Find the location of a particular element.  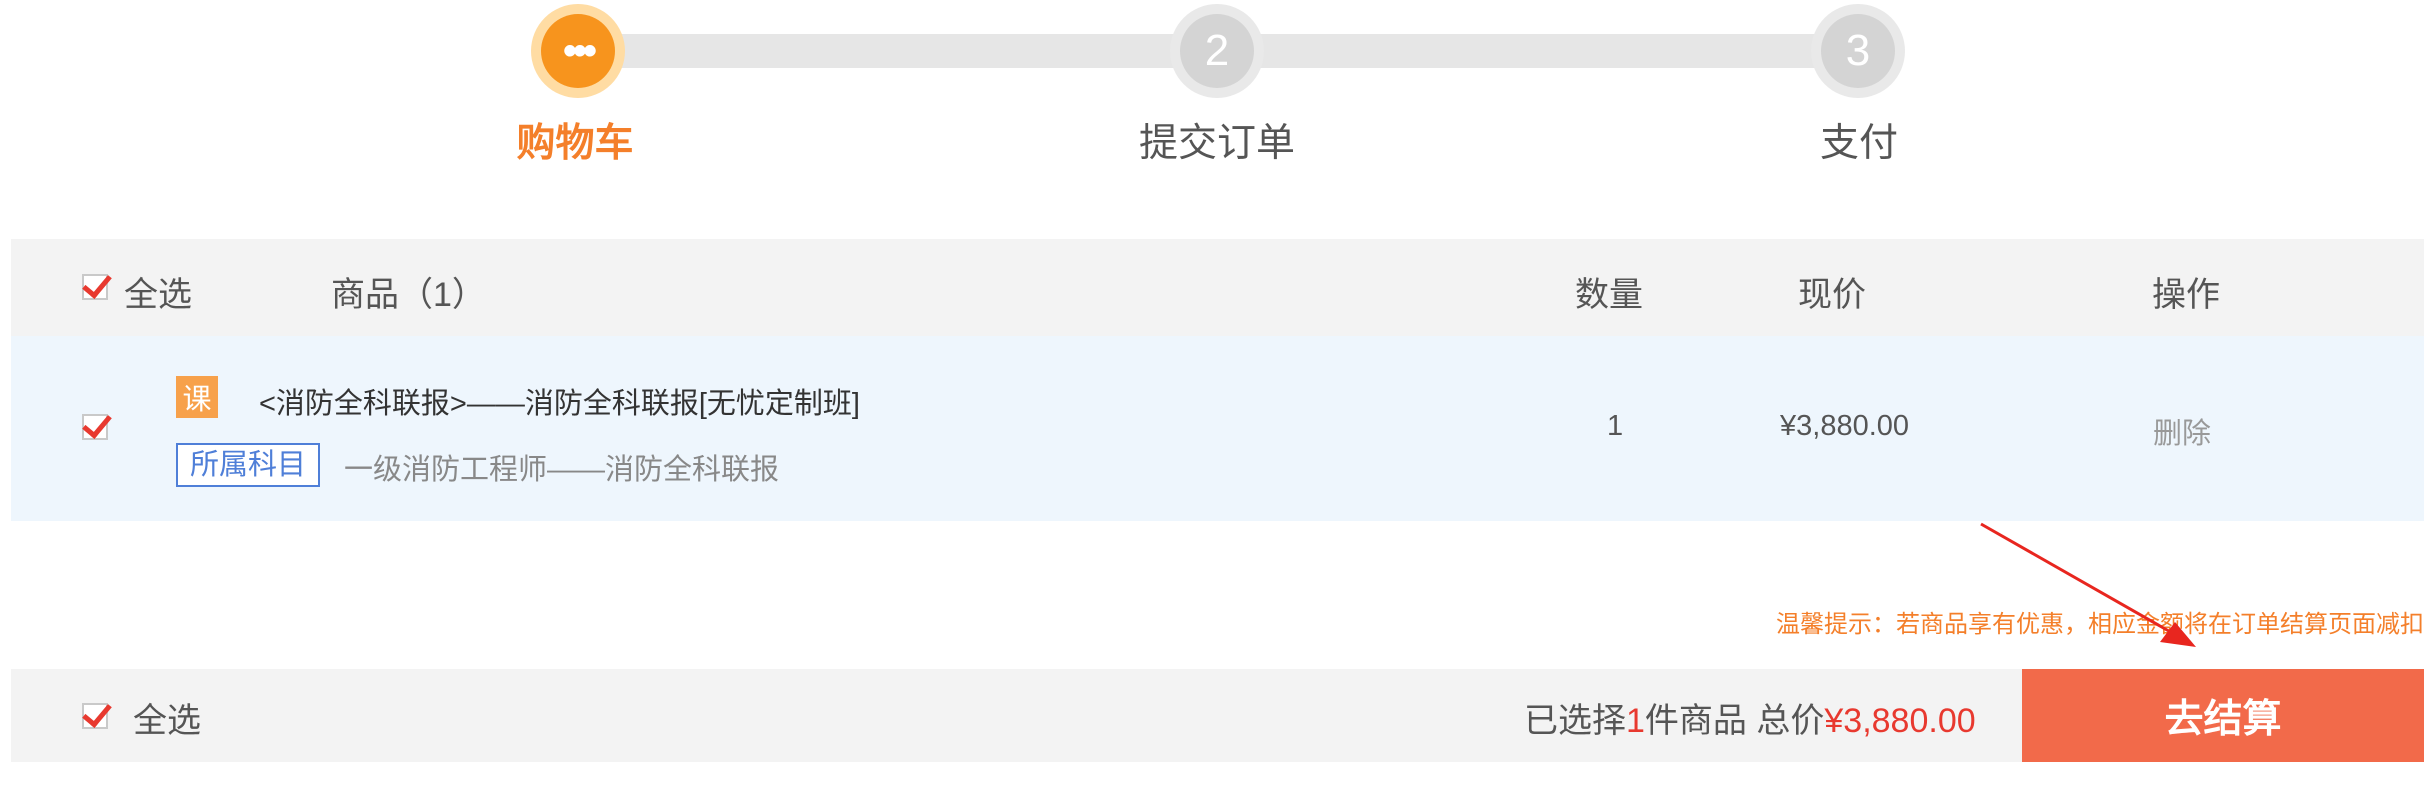

checkout-button: 去结算 is located at coordinates (2223, 715).